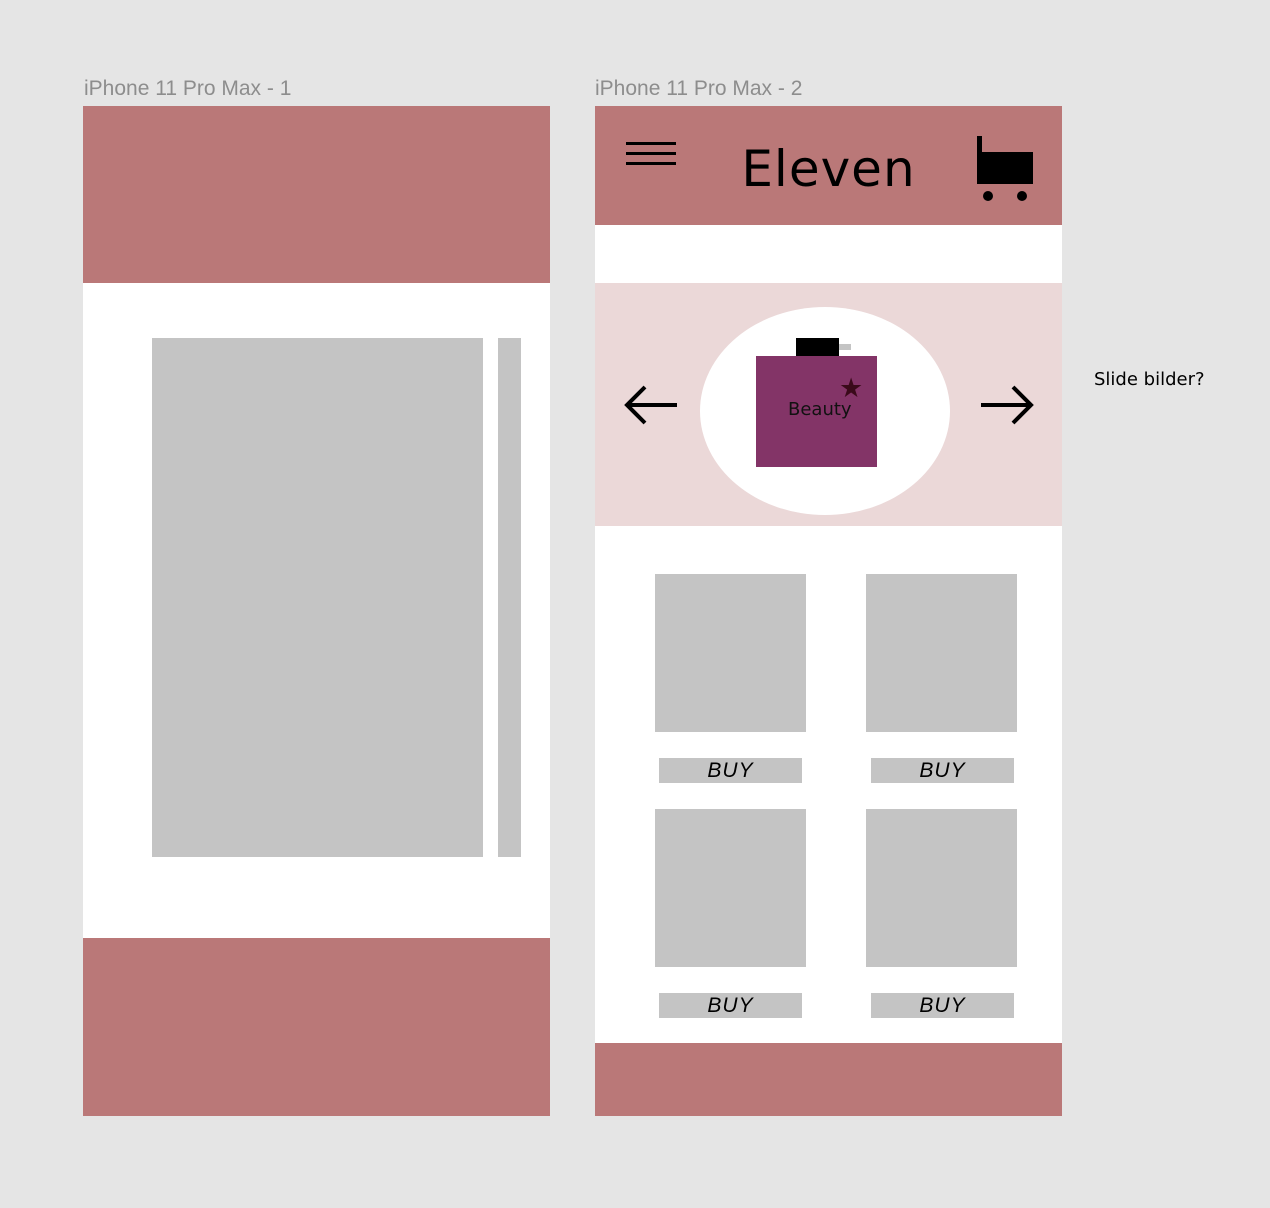 Image resolution: width=1270 pixels, height=1208 pixels. What do you see at coordinates (851, 388) in the screenshot?
I see `star-icon: ★` at bounding box center [851, 388].